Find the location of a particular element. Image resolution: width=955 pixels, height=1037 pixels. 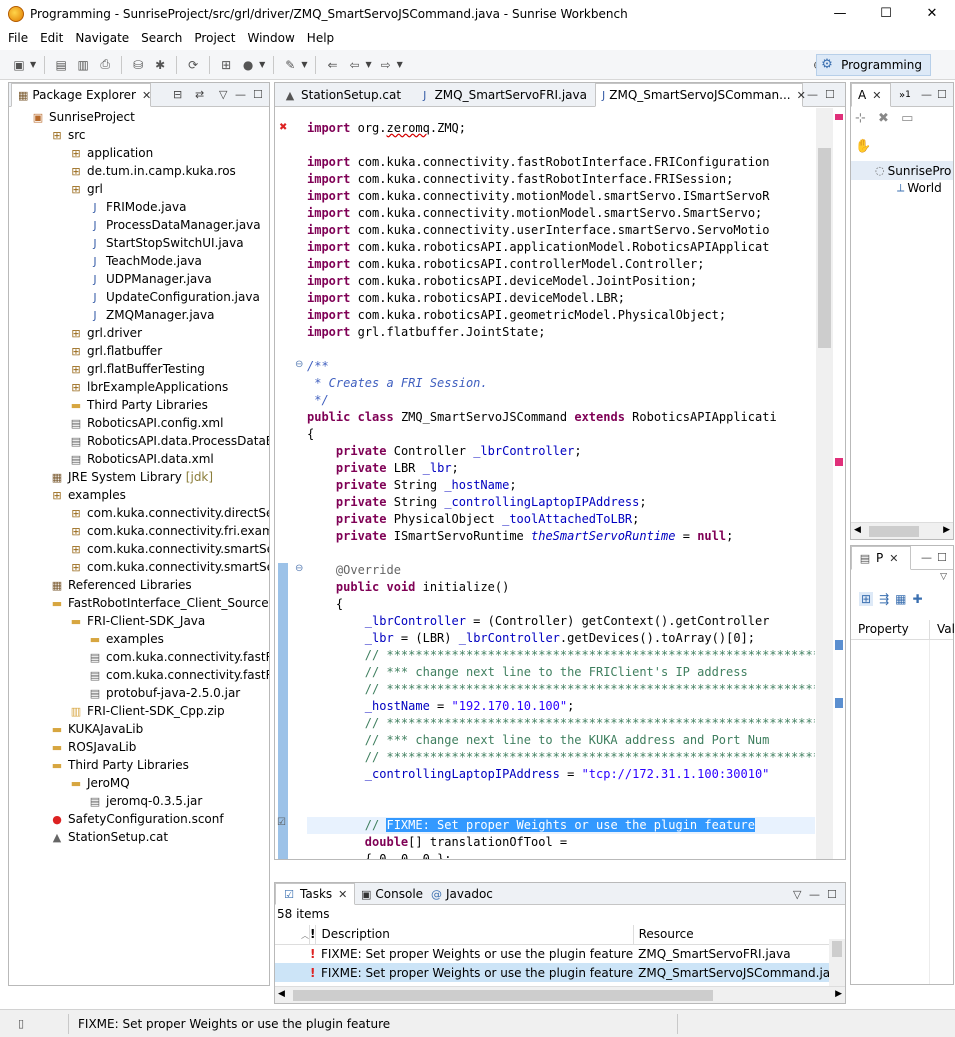

tree-item: J StartStopSwitchUI.java is located at coordinates (165, 243).